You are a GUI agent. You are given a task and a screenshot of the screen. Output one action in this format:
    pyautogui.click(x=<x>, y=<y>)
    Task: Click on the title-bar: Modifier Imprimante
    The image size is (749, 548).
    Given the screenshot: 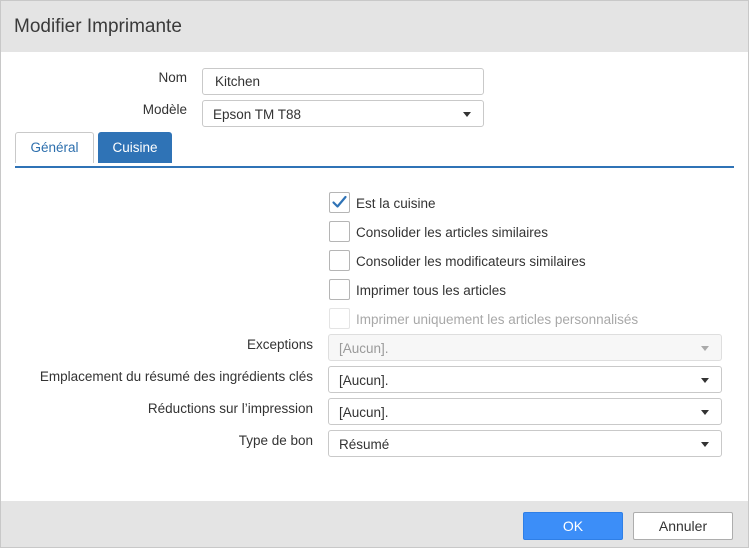 What is the action you would take?
    pyautogui.click(x=374, y=26)
    